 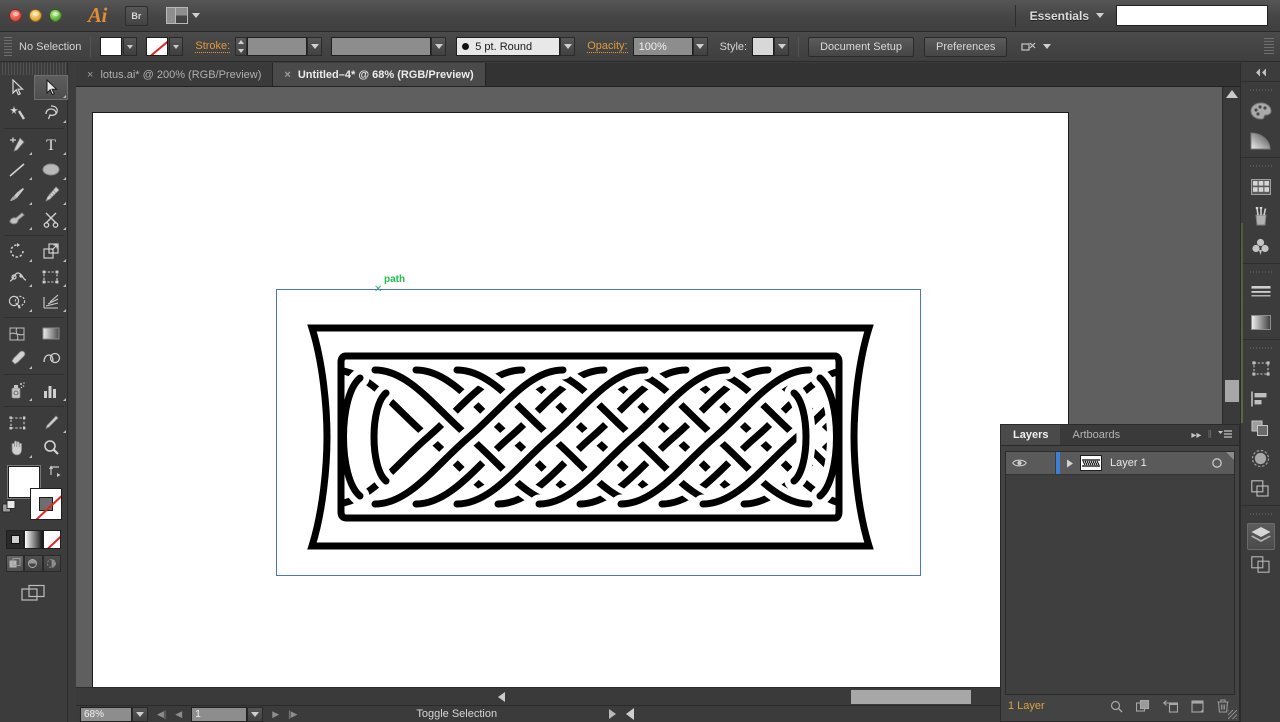 What do you see at coordinates (106, 714) in the screenshot?
I see `zoom-level-field: 68%` at bounding box center [106, 714].